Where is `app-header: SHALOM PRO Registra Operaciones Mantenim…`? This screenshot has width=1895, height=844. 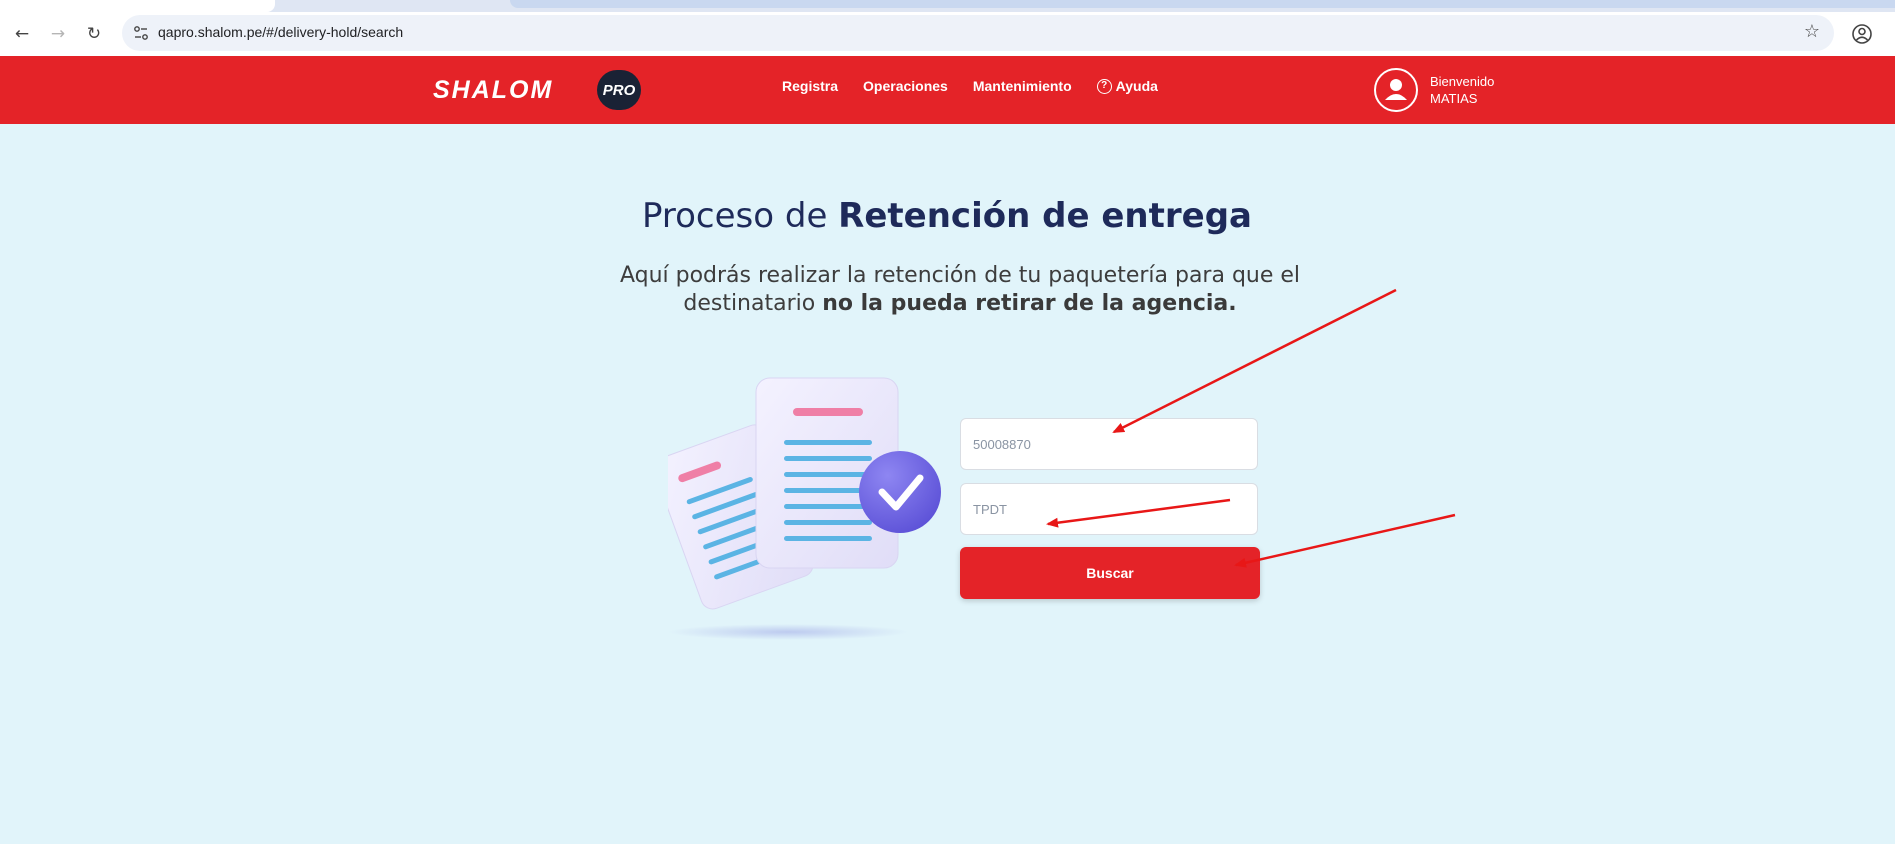 app-header: SHALOM PRO Registra Operaciones Mantenim… is located at coordinates (947, 90).